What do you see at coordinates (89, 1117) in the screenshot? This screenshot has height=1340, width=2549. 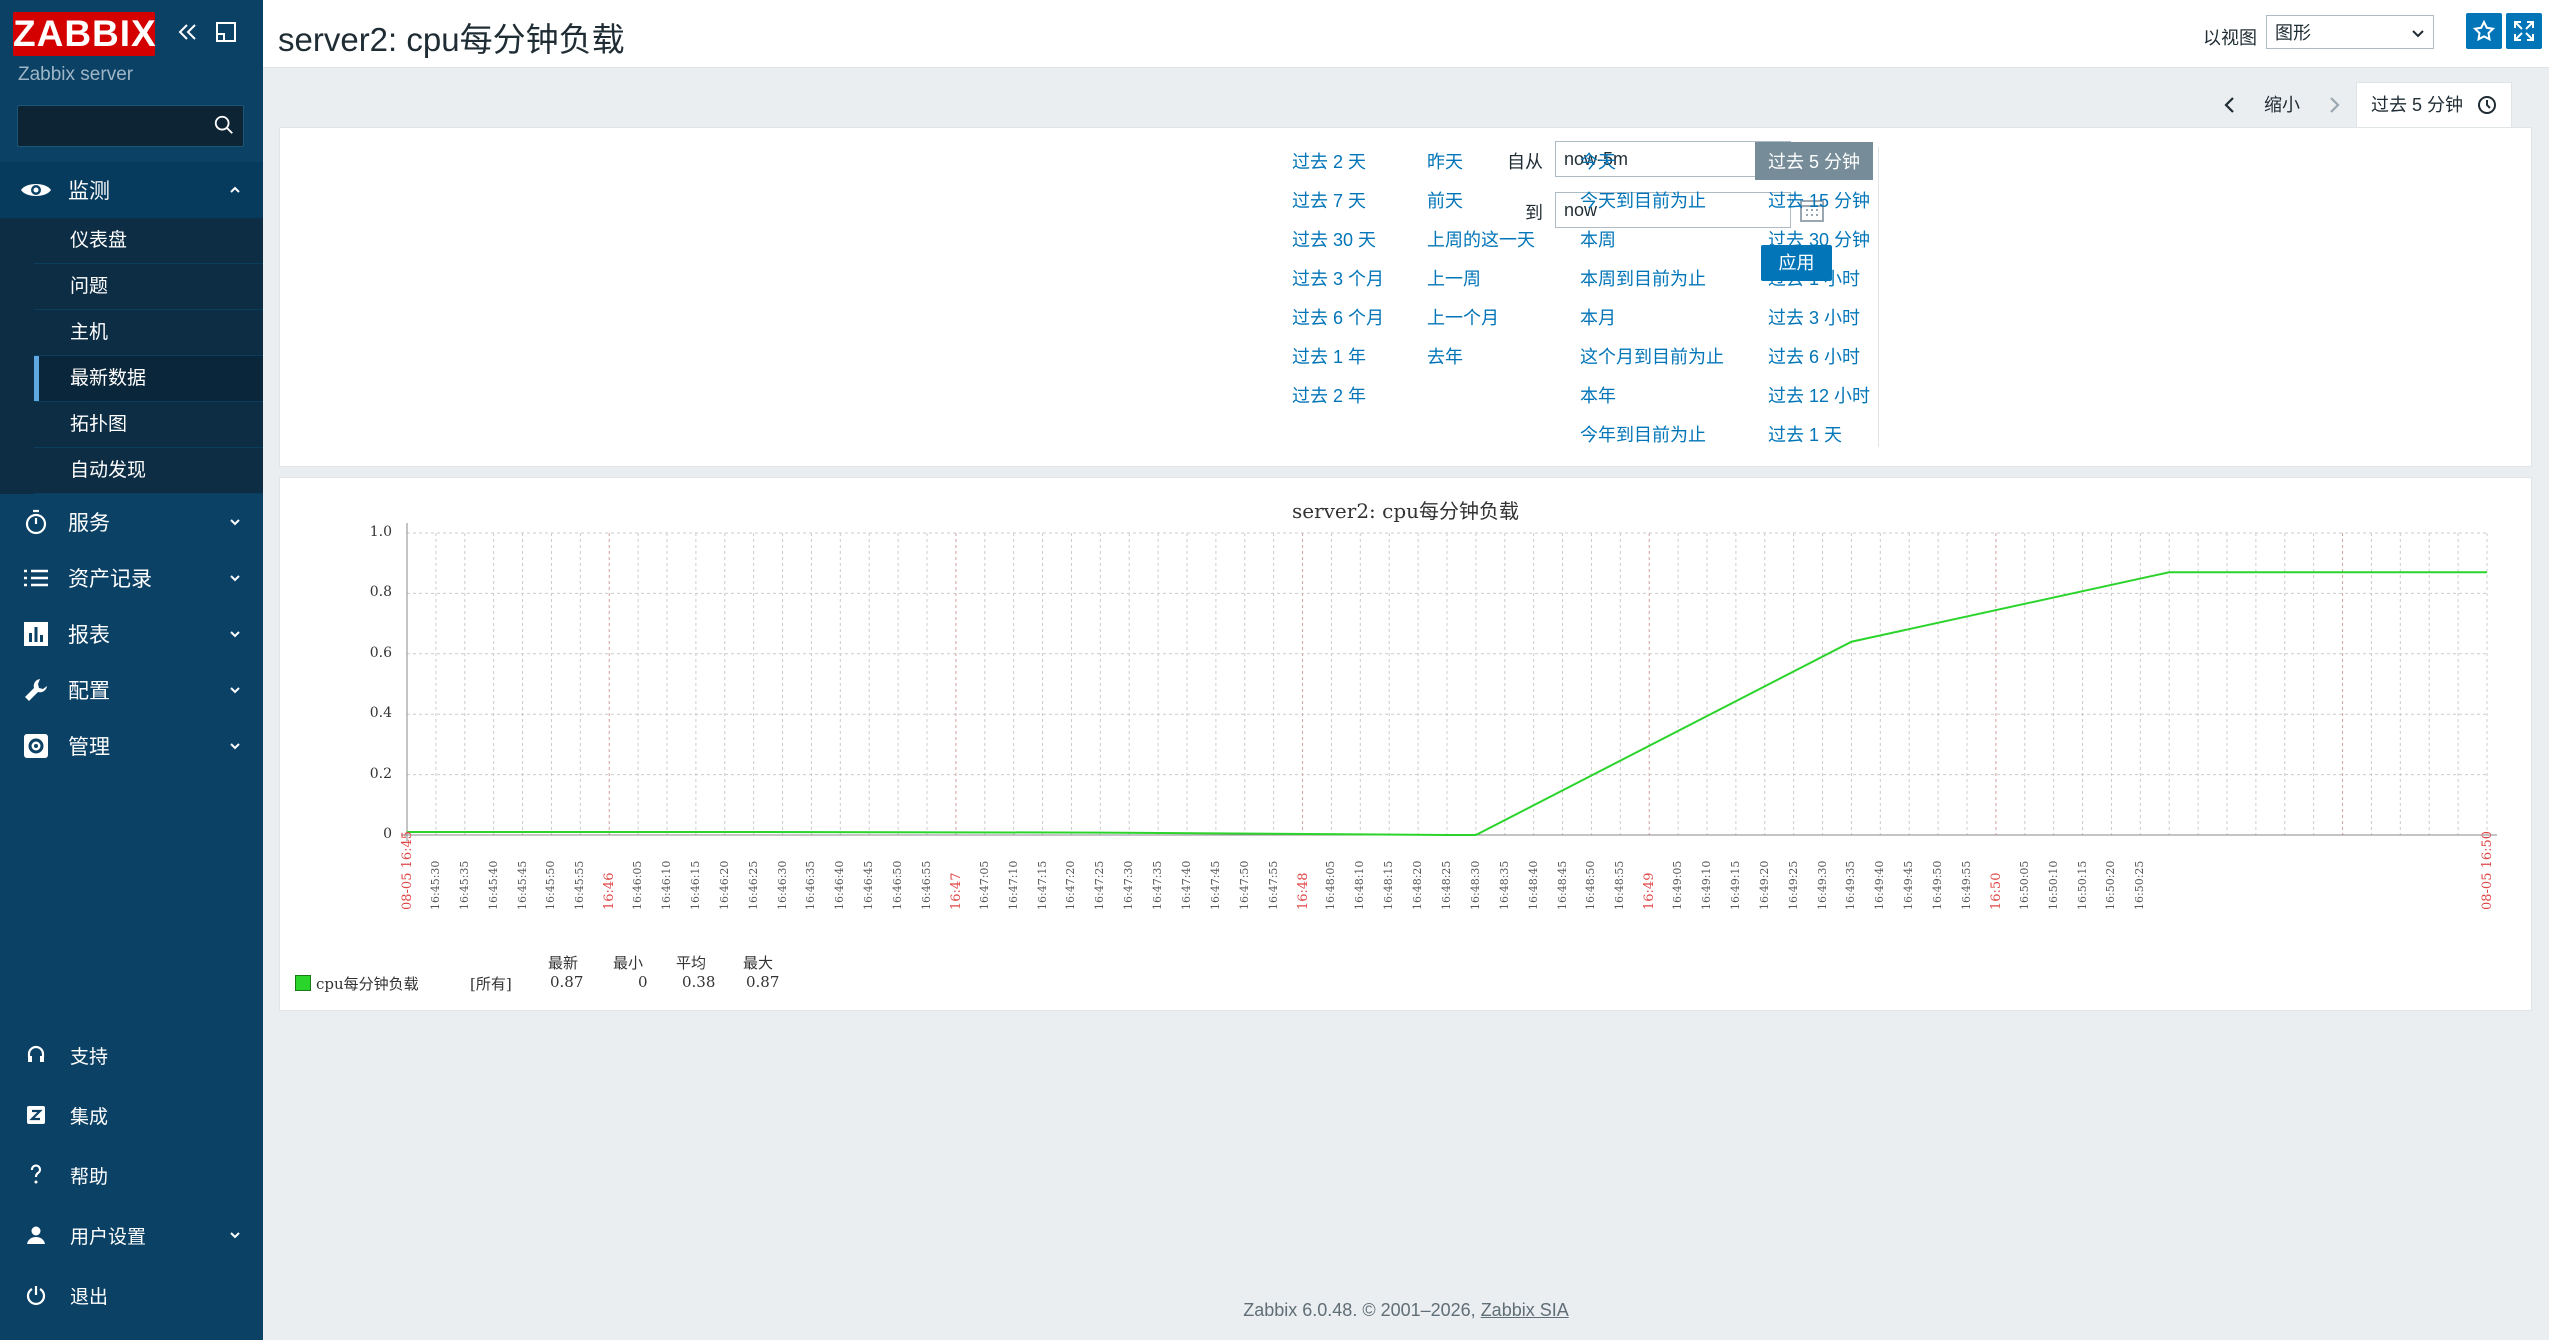 I see `integrations-label: 集成` at bounding box center [89, 1117].